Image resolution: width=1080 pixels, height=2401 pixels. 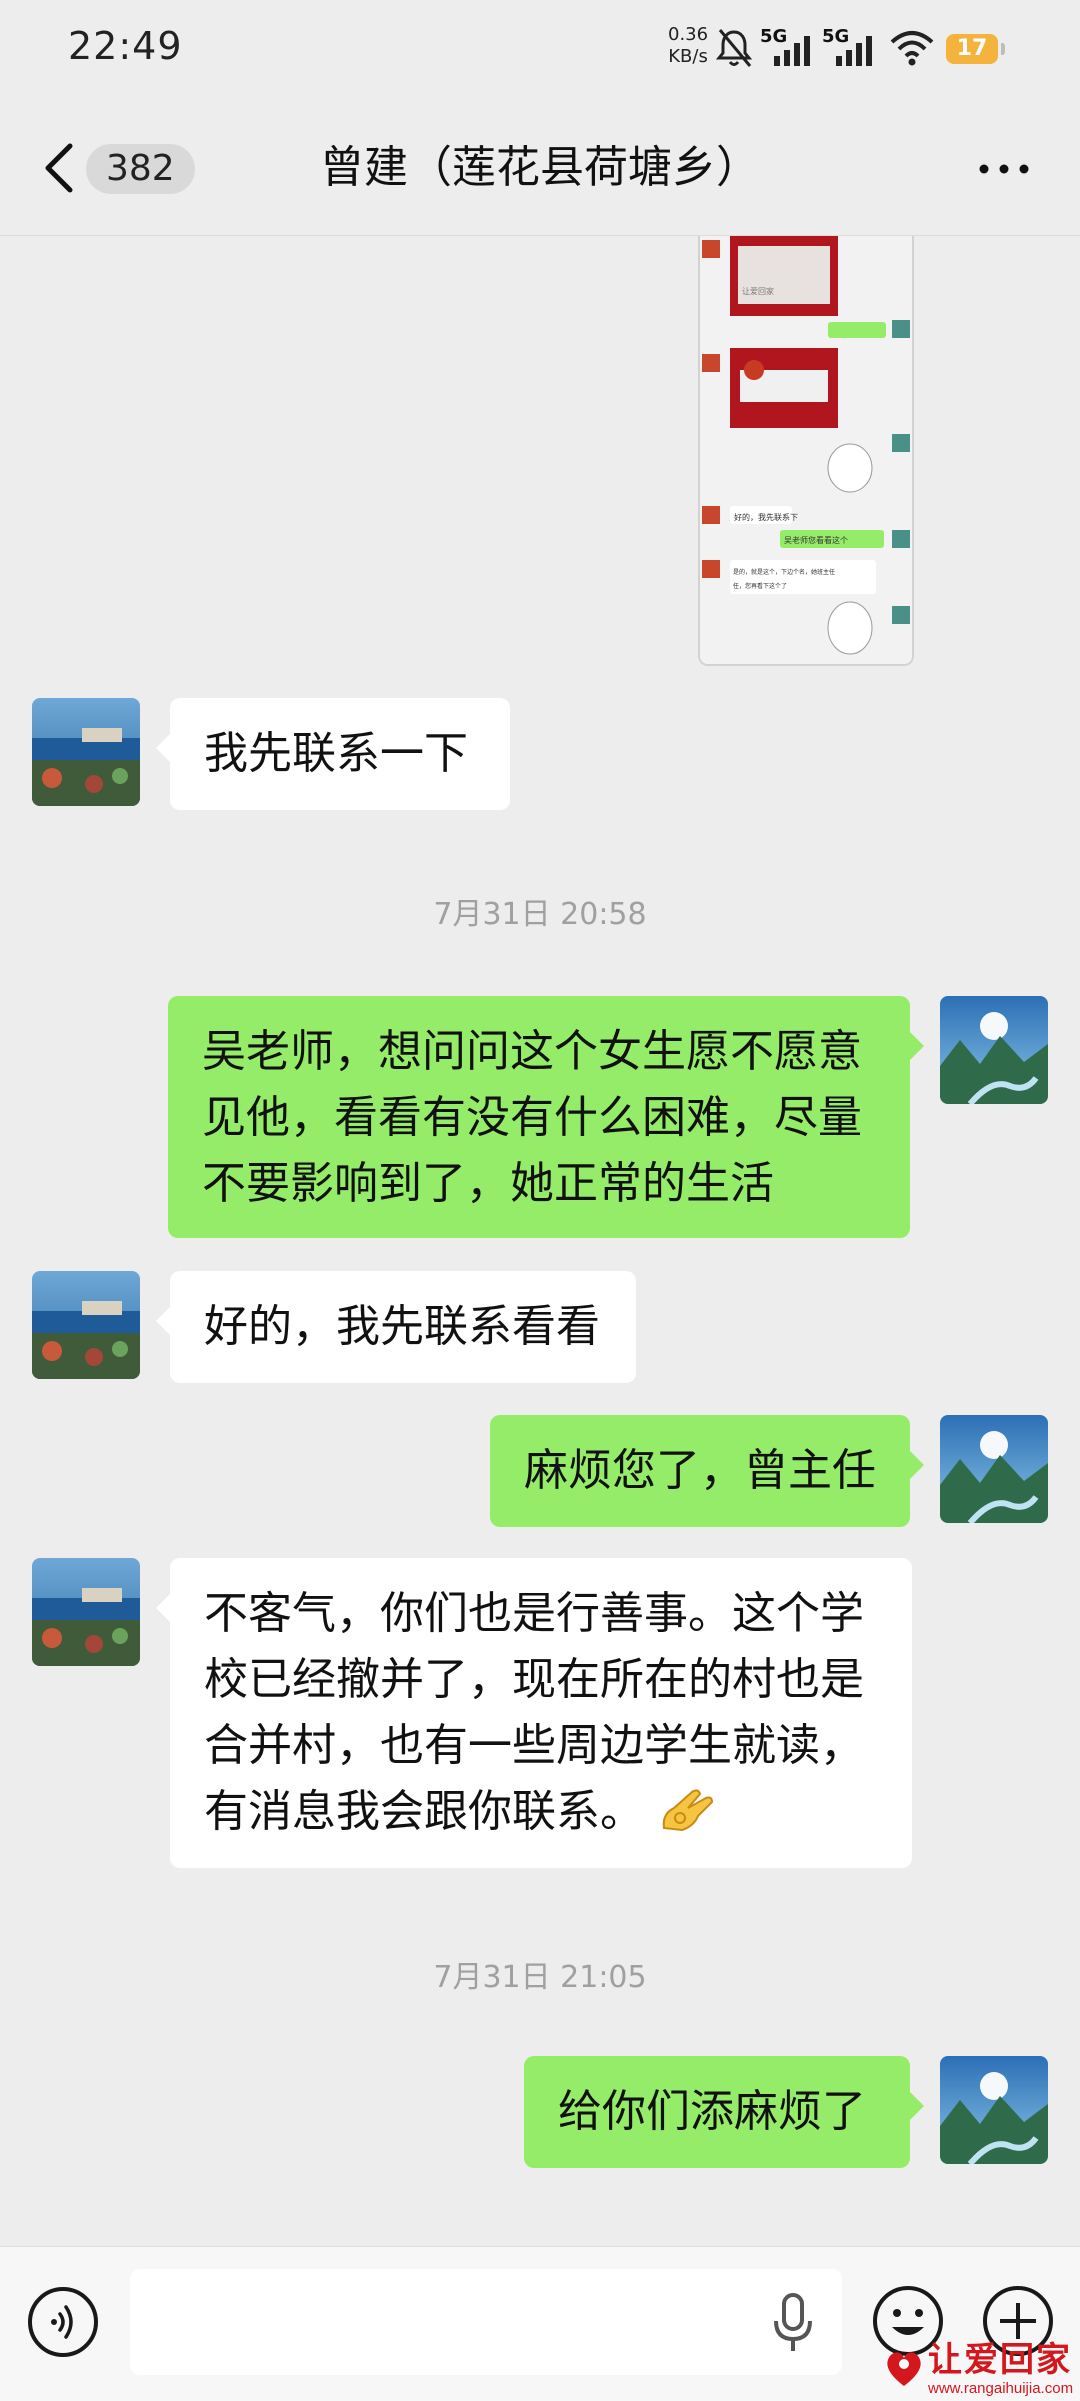 I want to click on message-bubble-outgoing: 麻烦您了，曾主任, so click(x=707, y=1471).